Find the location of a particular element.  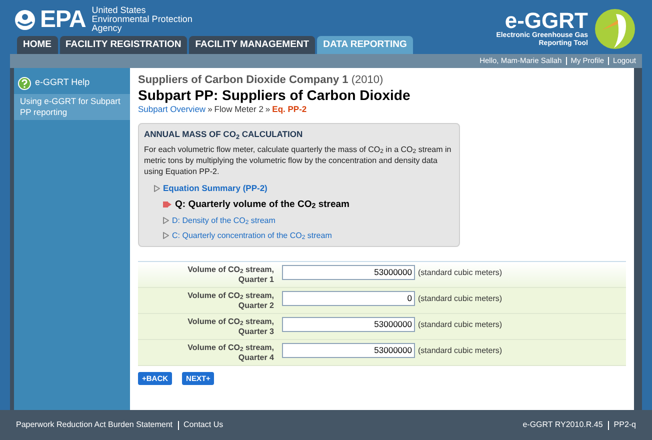

info-title: ANNUAL MASS OF CO$_{2}$ CALCULATION is located at coordinates (224, 134).